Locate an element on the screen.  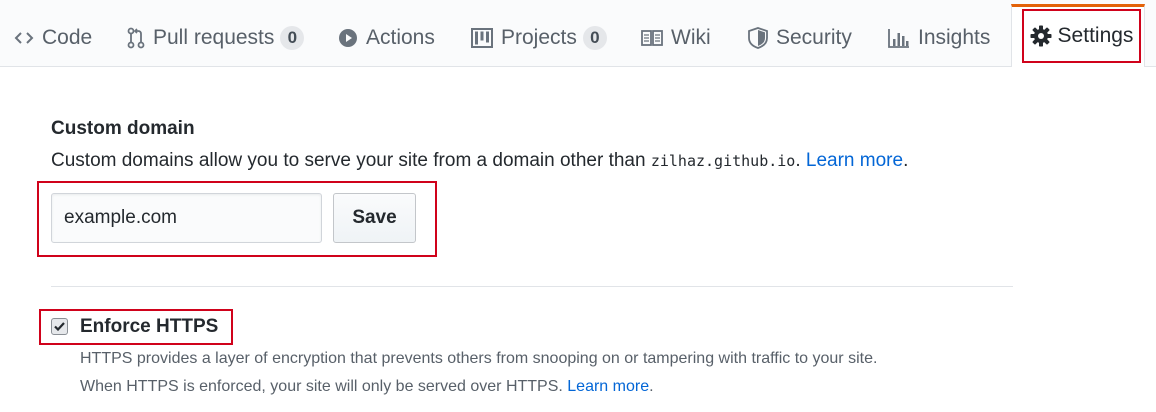
tab-pull-requests: Pull requests 0 is located at coordinates (216, 38).